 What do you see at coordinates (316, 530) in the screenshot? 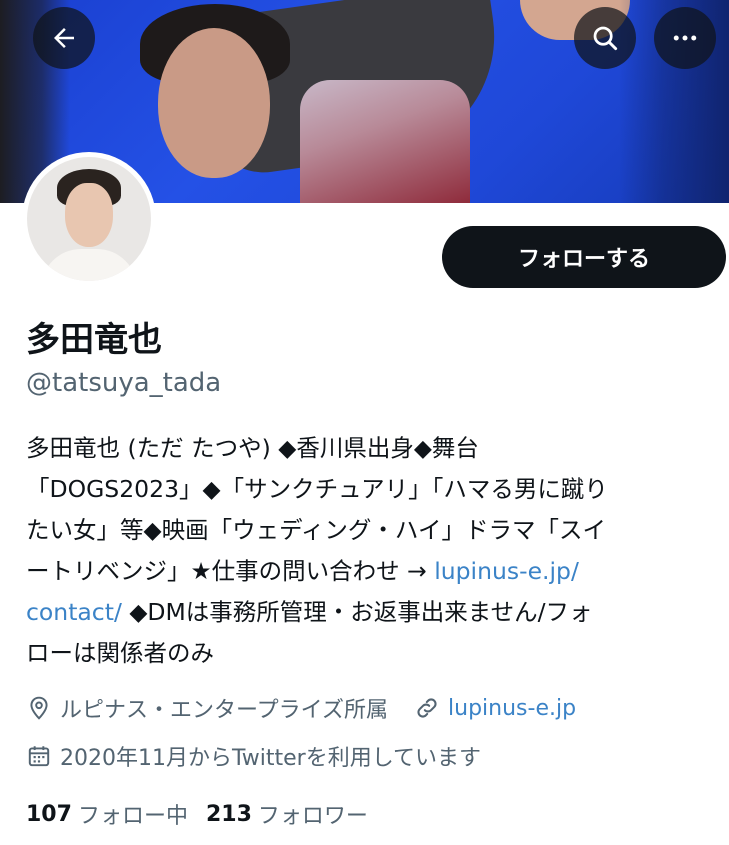
I see `bio-line: たい女」等◆映画「ウェディング・ハイ」ドラマ「スイ` at bounding box center [316, 530].